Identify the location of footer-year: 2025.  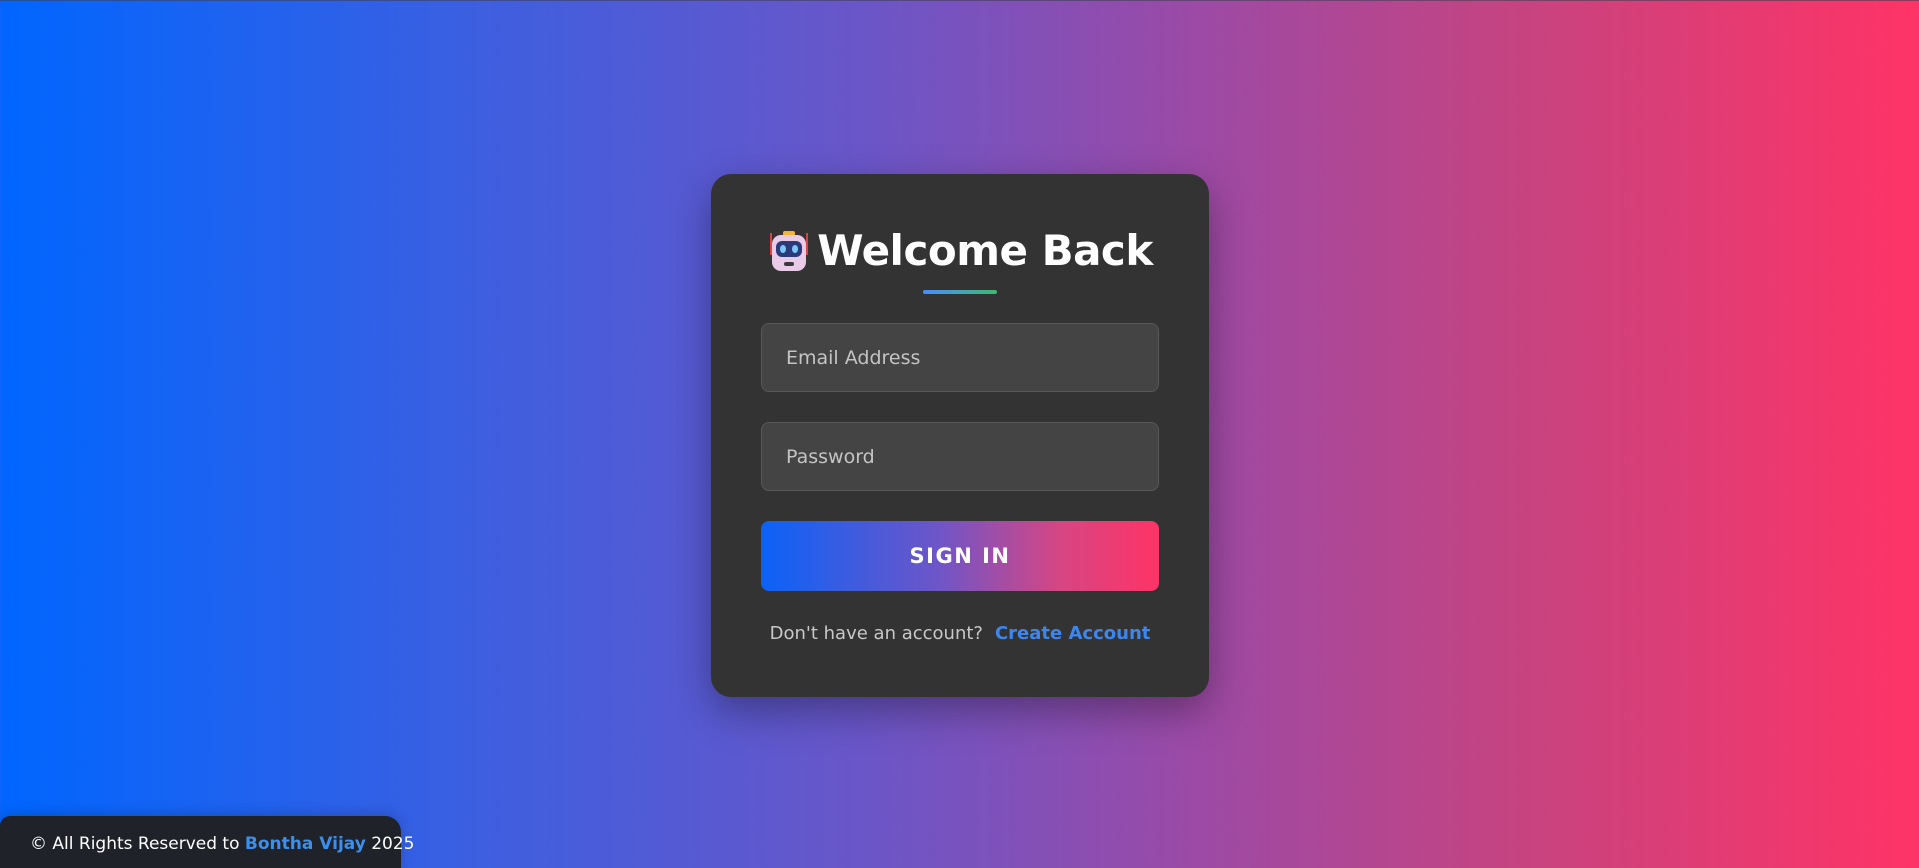
(393, 844).